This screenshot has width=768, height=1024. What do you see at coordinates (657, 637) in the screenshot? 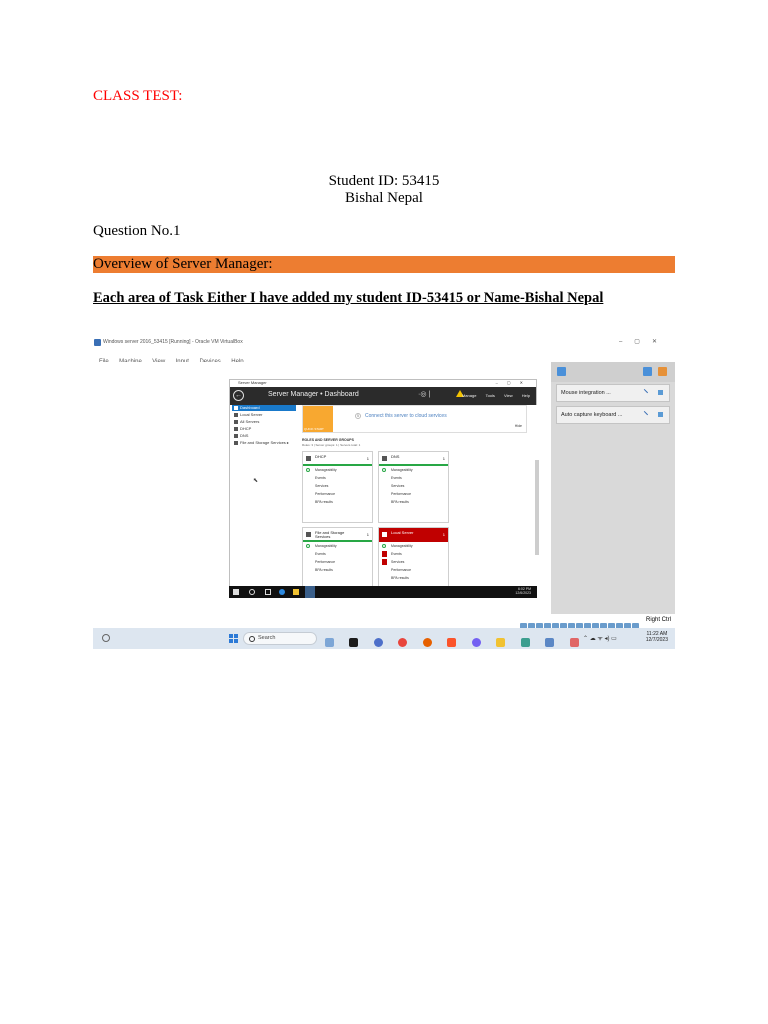
I see `host-clock: 11:22 AM 12/7/2023` at bounding box center [657, 637].